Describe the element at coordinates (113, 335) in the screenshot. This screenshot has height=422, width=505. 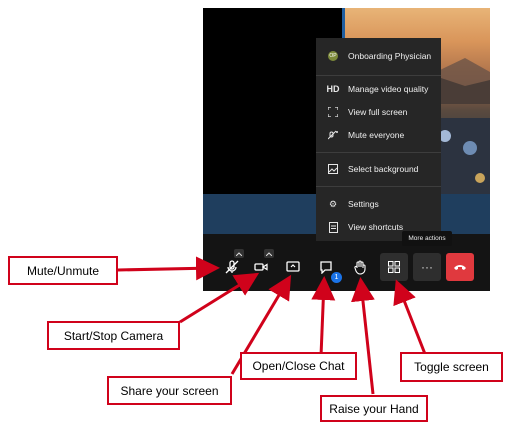
I see `callout-start-stop-camera: Start/Stop Camera` at that location.